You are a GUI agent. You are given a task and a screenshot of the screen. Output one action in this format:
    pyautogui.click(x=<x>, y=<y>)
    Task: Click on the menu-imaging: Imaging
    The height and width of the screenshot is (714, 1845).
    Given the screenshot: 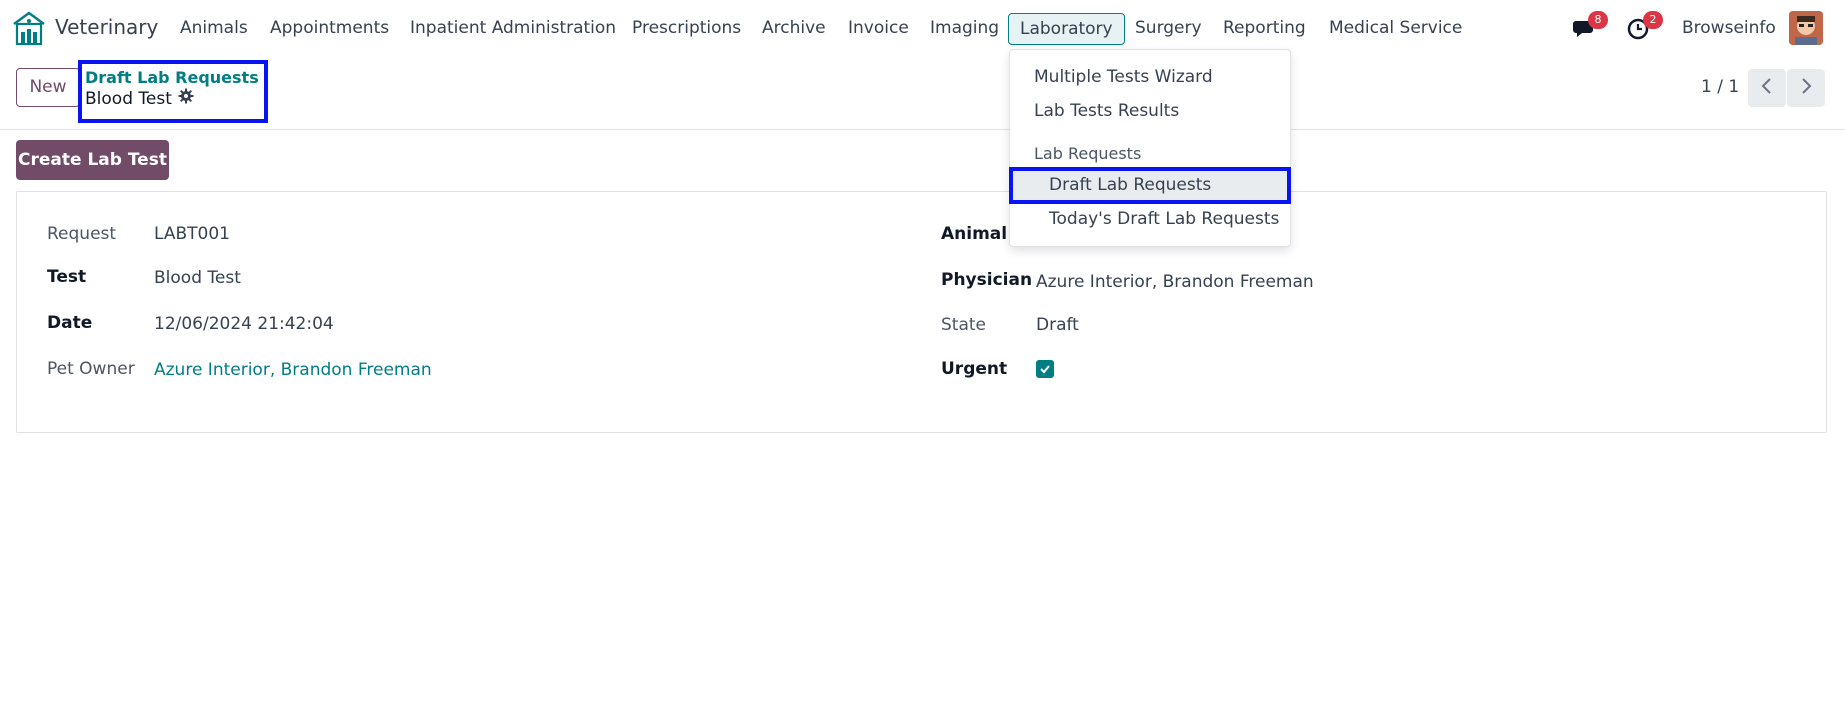 What is the action you would take?
    pyautogui.click(x=964, y=28)
    